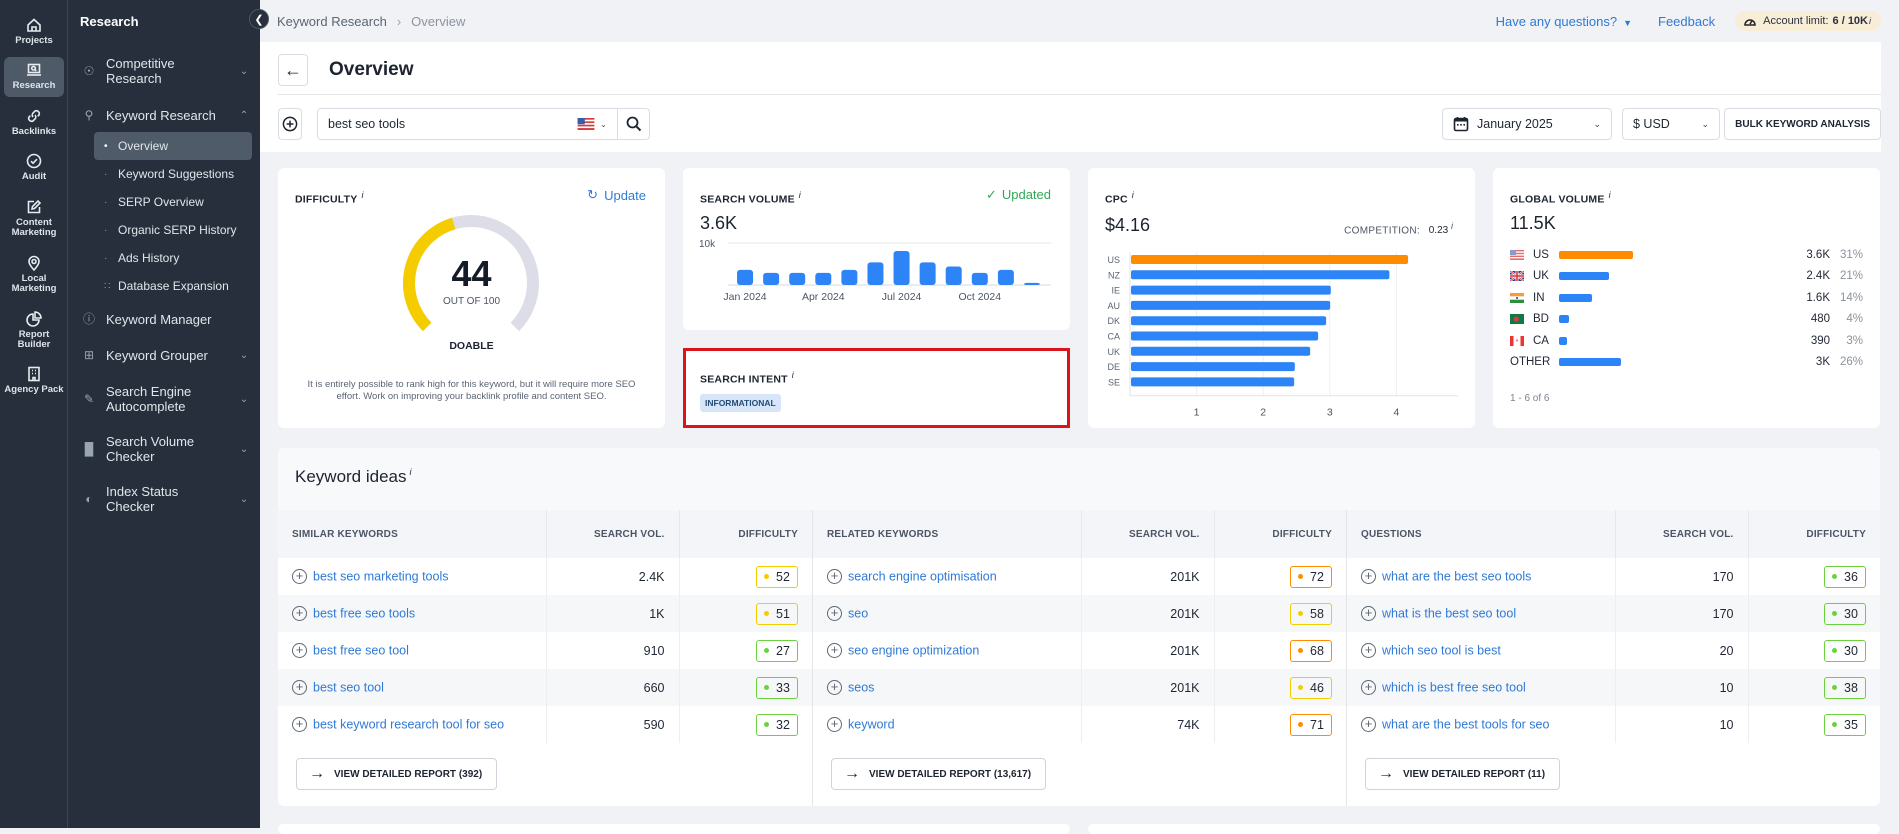  I want to click on rail-item-projects: Projects, so click(34, 31).